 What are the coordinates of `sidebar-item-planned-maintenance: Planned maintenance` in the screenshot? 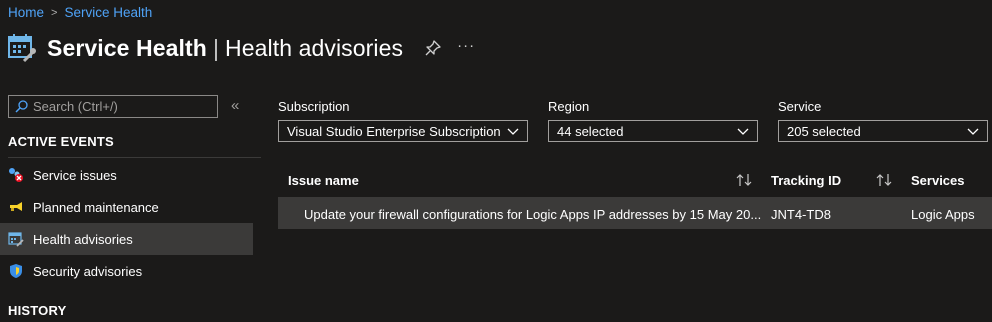 It's located at (126, 207).